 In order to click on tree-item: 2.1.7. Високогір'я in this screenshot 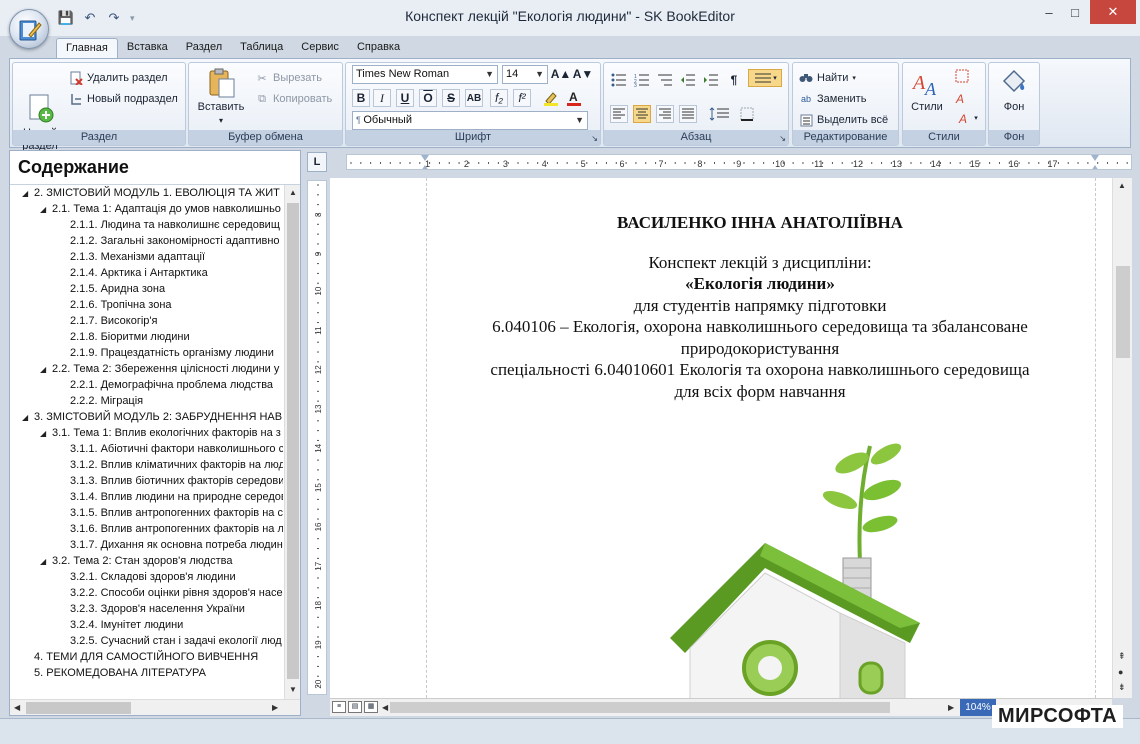, I will do `click(107, 321)`.